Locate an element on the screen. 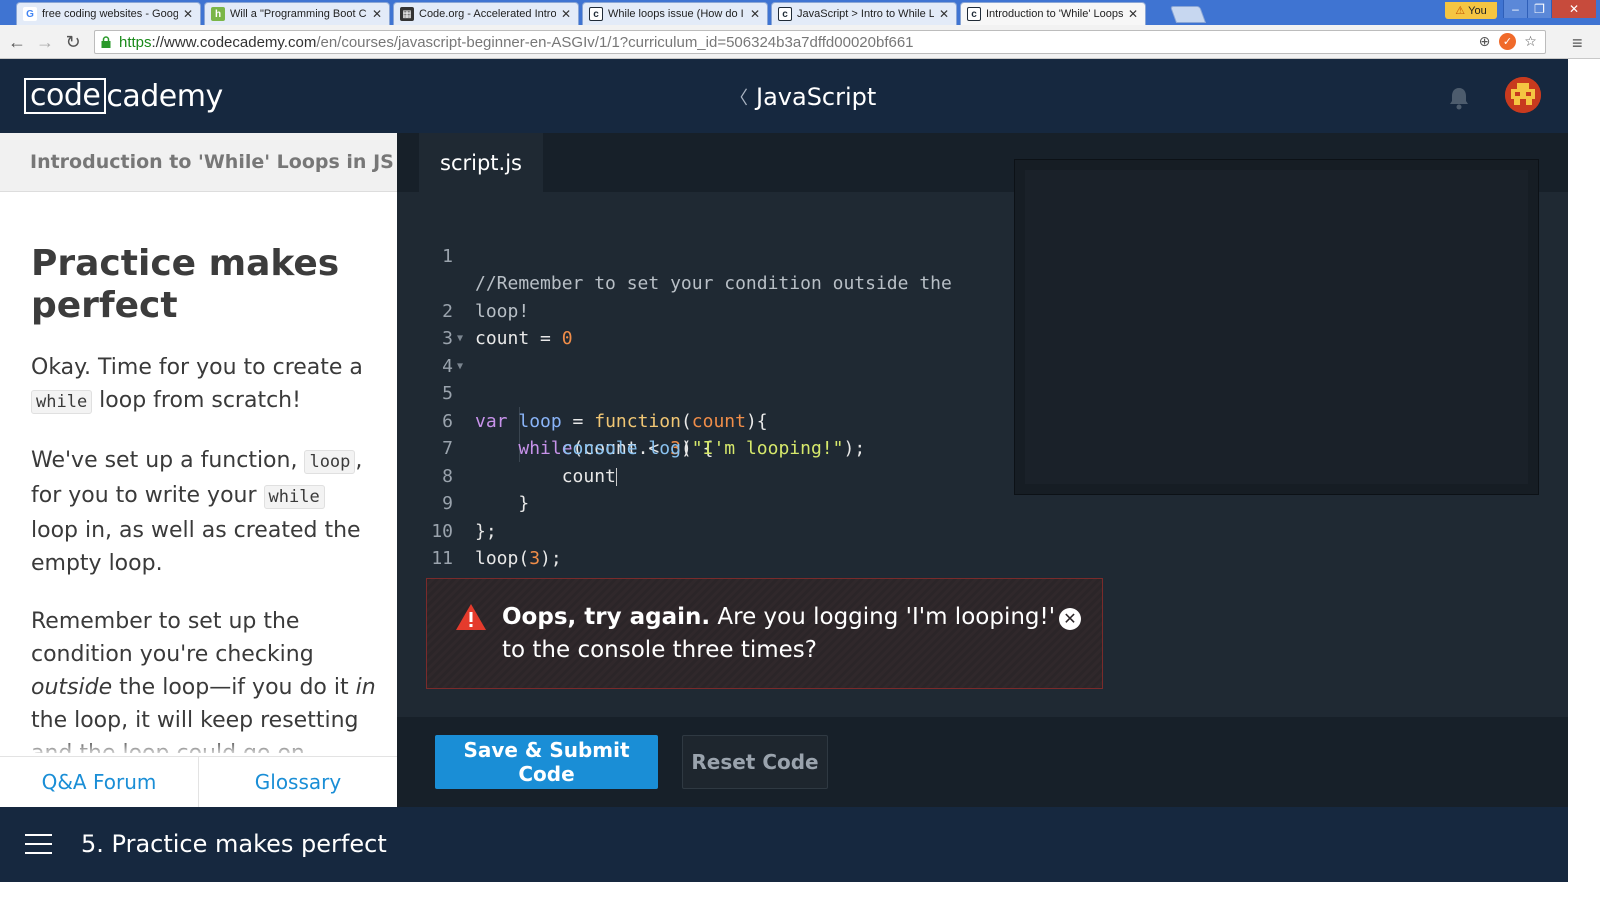 The image size is (1600, 900). code-line: 11 is located at coordinates (702, 543).